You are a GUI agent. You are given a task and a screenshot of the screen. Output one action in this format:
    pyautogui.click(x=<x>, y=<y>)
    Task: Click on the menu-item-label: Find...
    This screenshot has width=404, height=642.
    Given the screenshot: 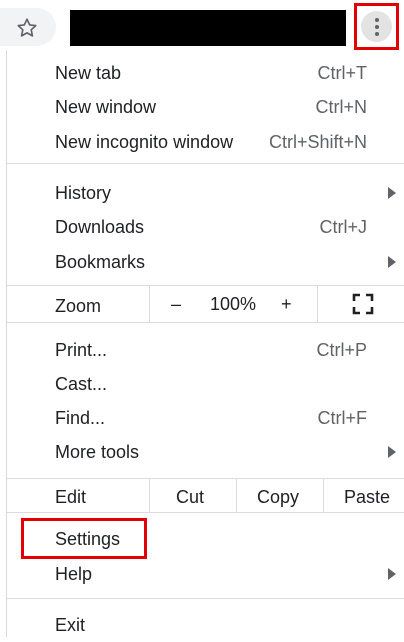 What is the action you would take?
    pyautogui.click(x=80, y=418)
    